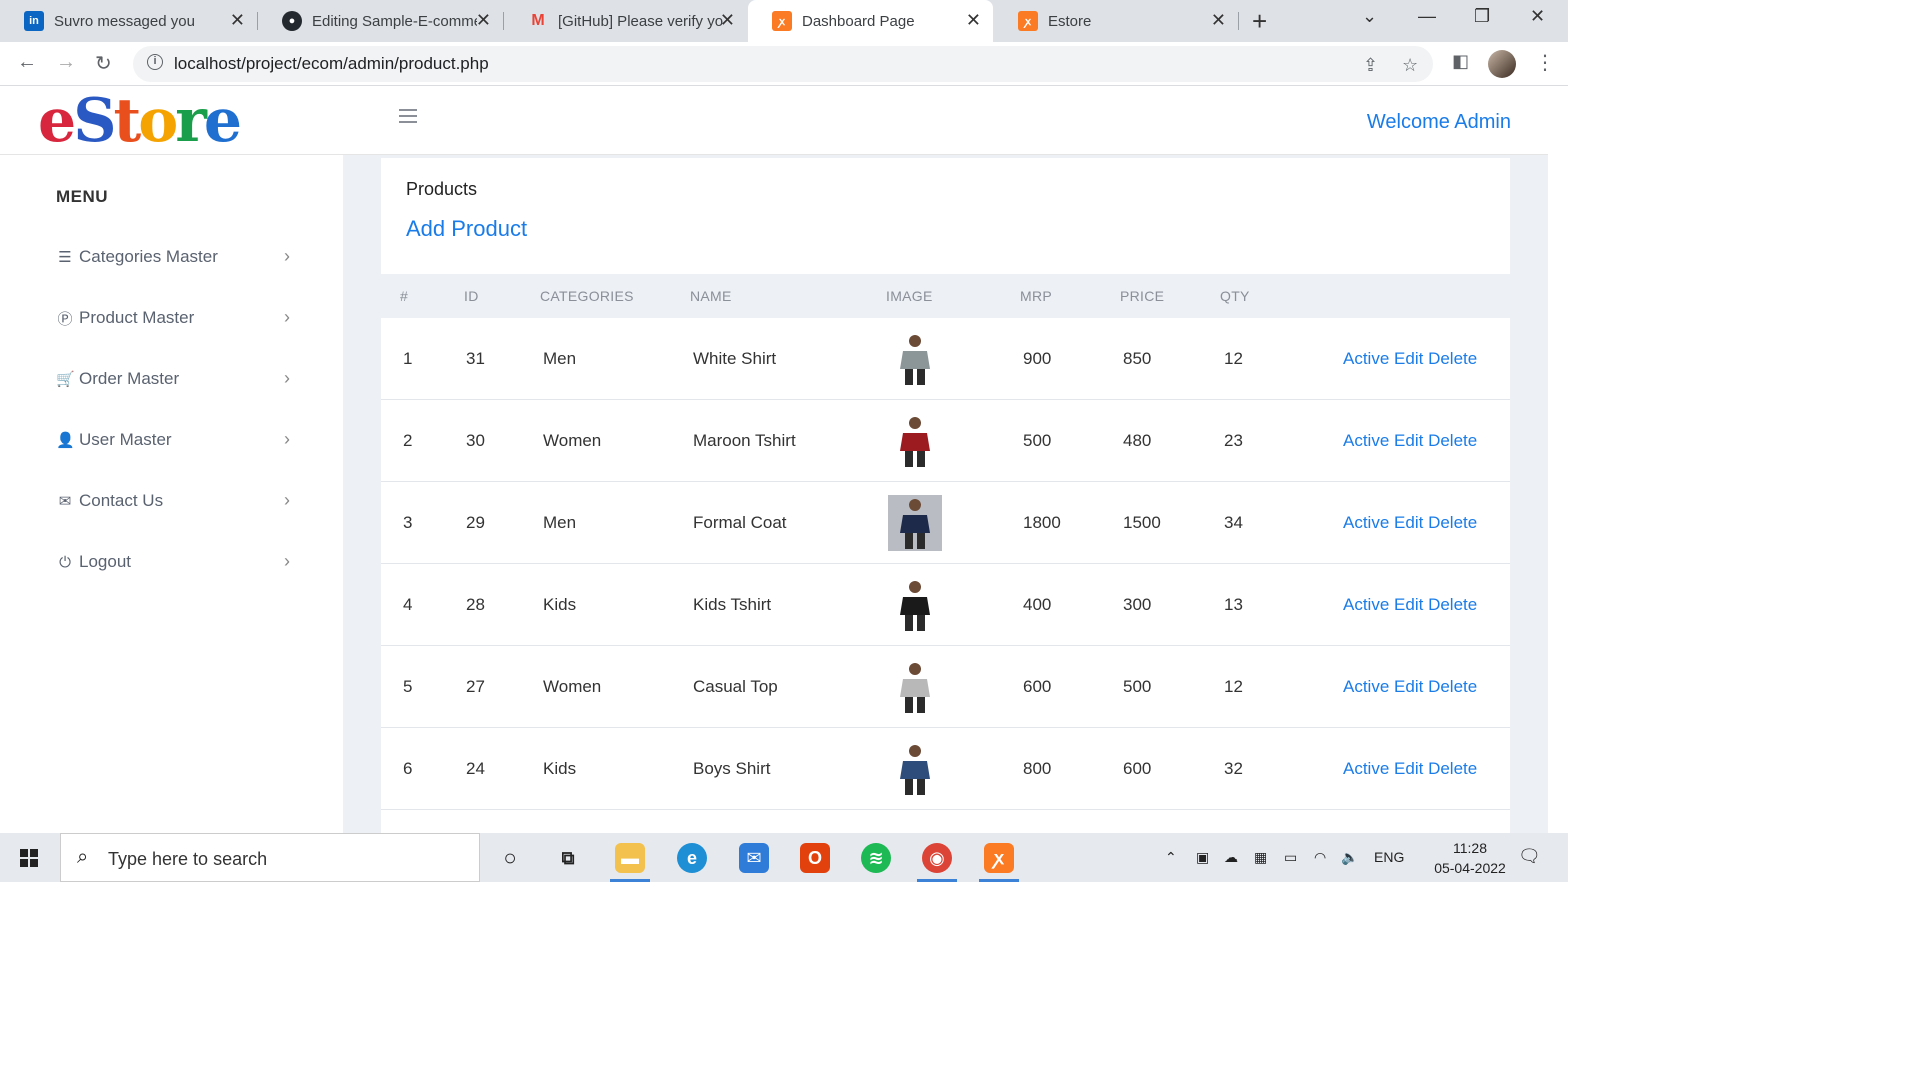 The height and width of the screenshot is (1080, 1920). What do you see at coordinates (287, 256) in the screenshot?
I see `chevron-right-icon: ›` at bounding box center [287, 256].